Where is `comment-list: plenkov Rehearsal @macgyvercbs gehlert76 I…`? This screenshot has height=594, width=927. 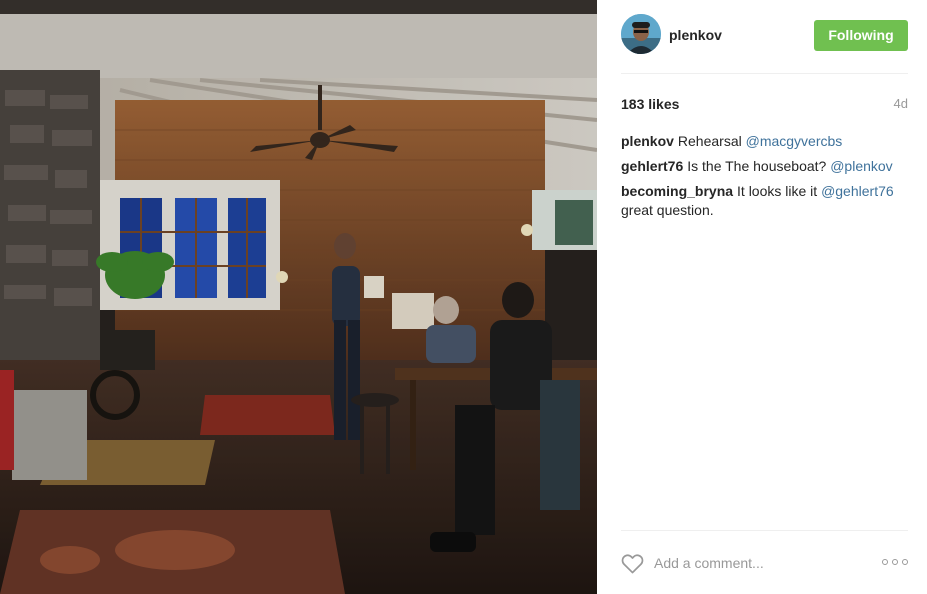 comment-list: plenkov Rehearsal @macgyvercbs gehlert76 I… is located at coordinates (766, 179).